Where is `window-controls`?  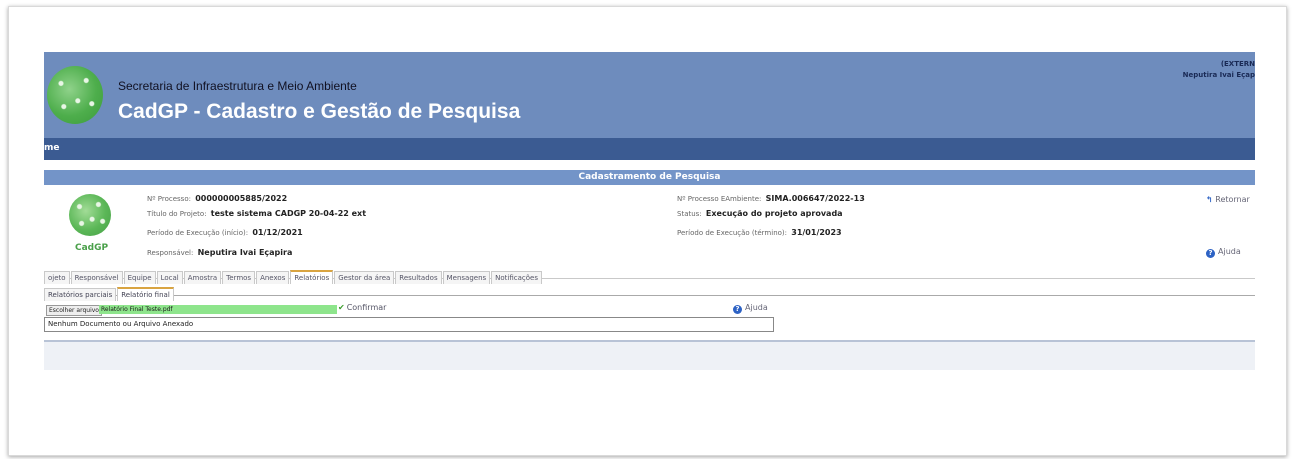
window-controls is located at coordinates (1227, 62).